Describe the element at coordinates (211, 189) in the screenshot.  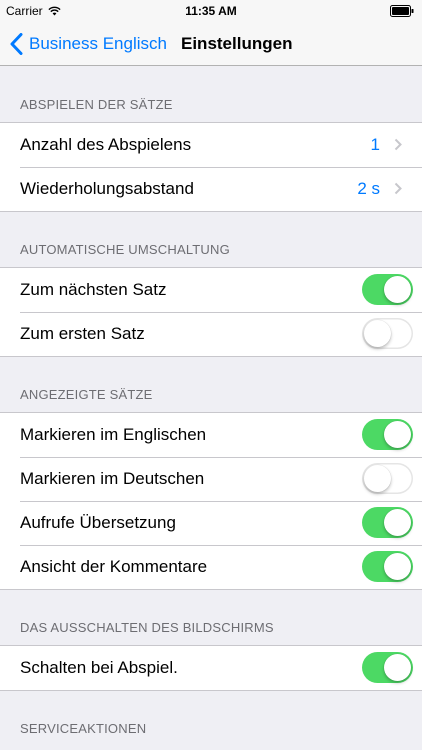
I see `row-repeat-interval: Wiederholungsabstand 2 s` at that location.